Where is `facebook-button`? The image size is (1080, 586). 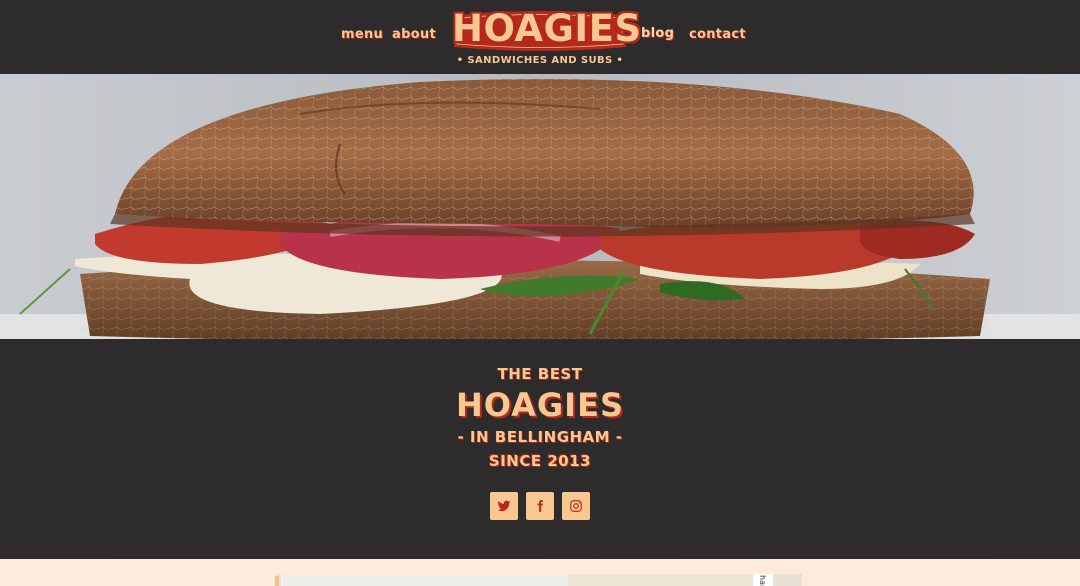 facebook-button is located at coordinates (540, 506).